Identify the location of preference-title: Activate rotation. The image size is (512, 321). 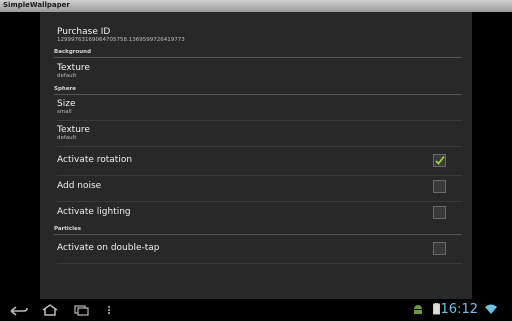
(95, 160).